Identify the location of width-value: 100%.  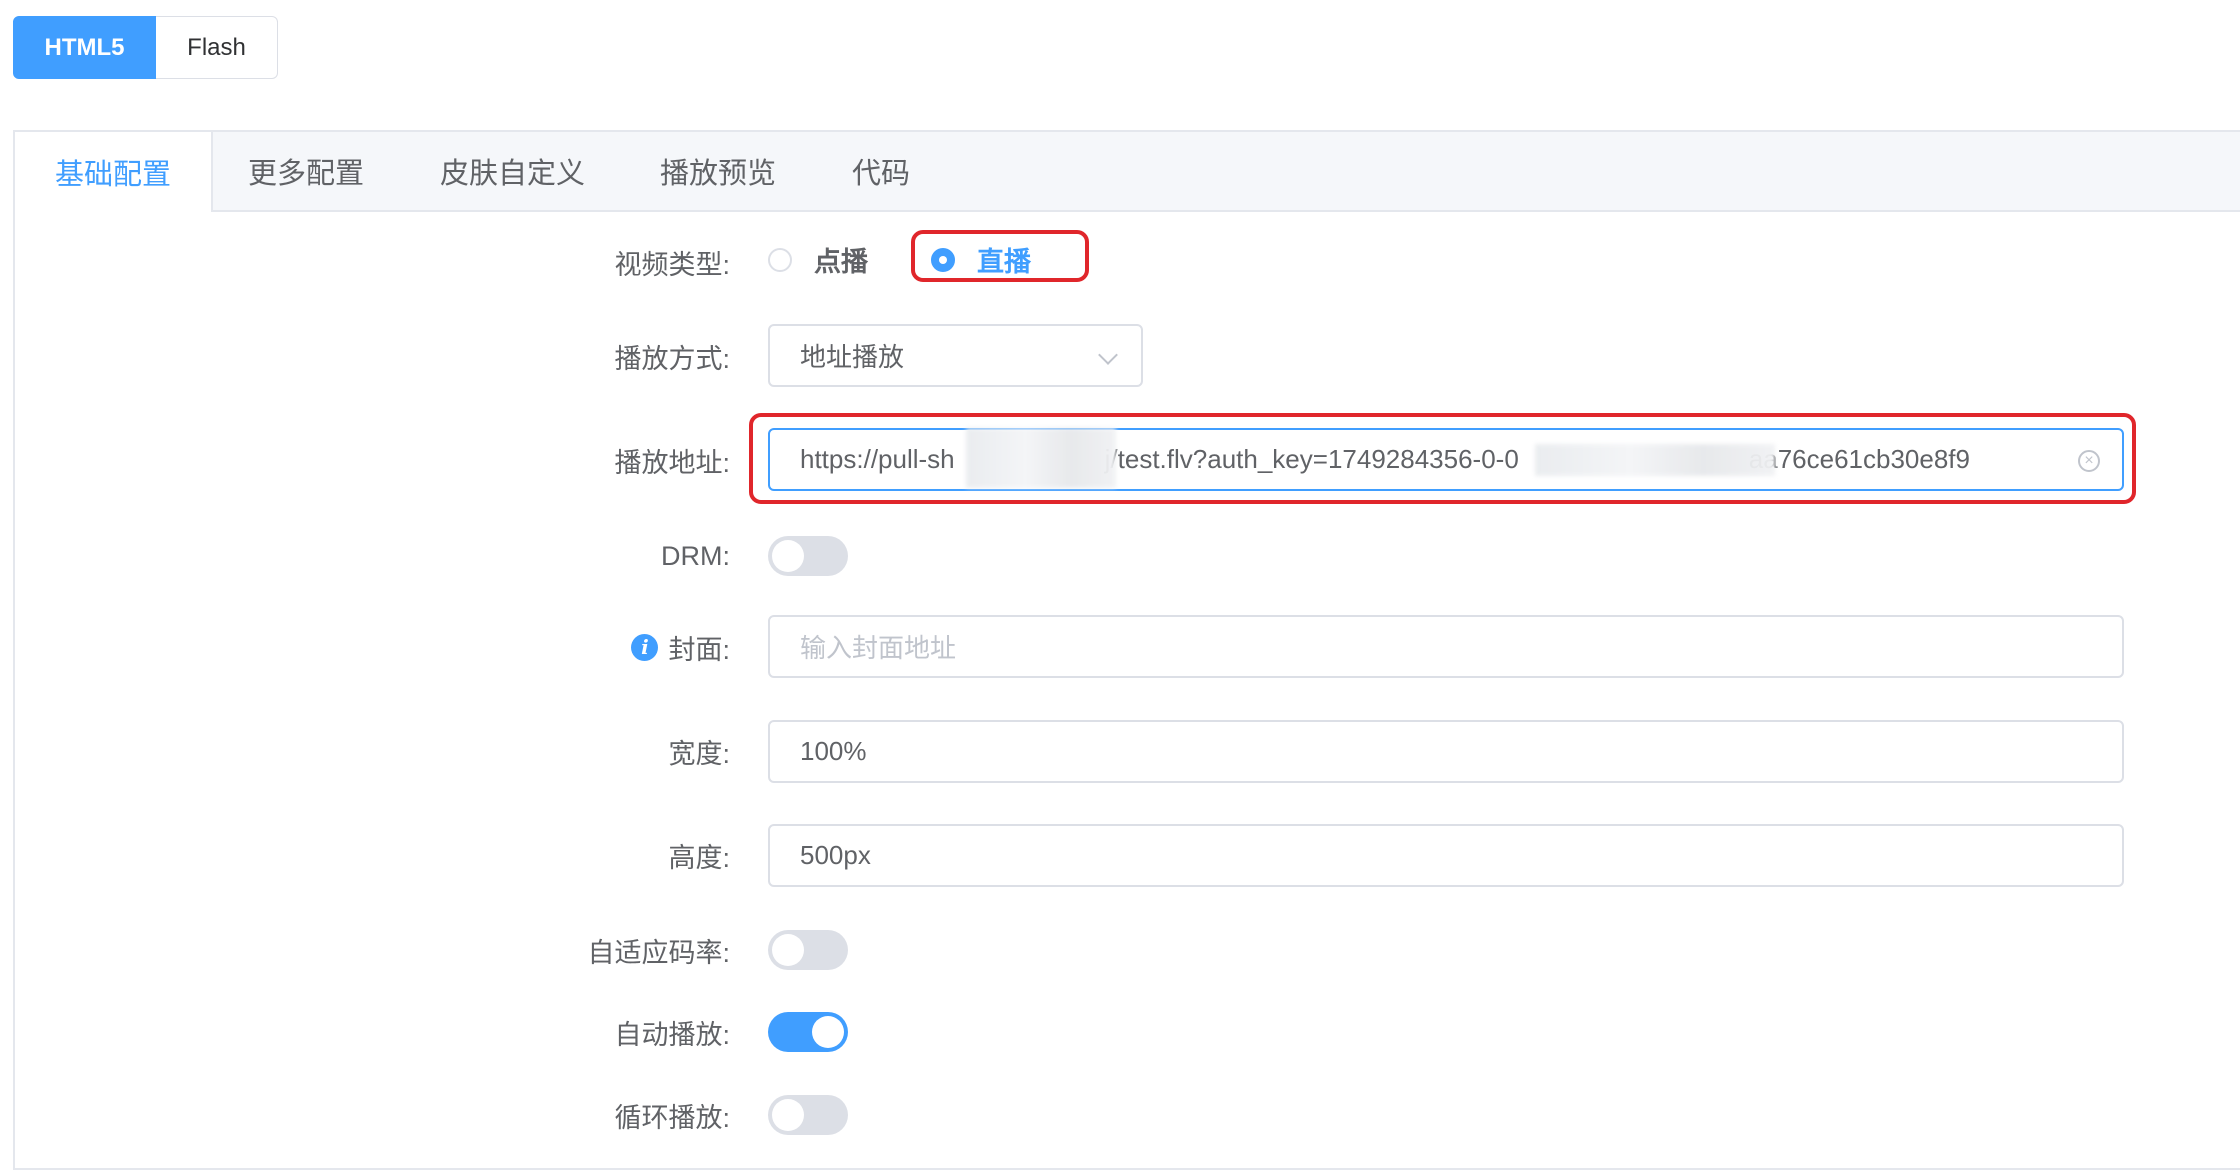
(833, 751).